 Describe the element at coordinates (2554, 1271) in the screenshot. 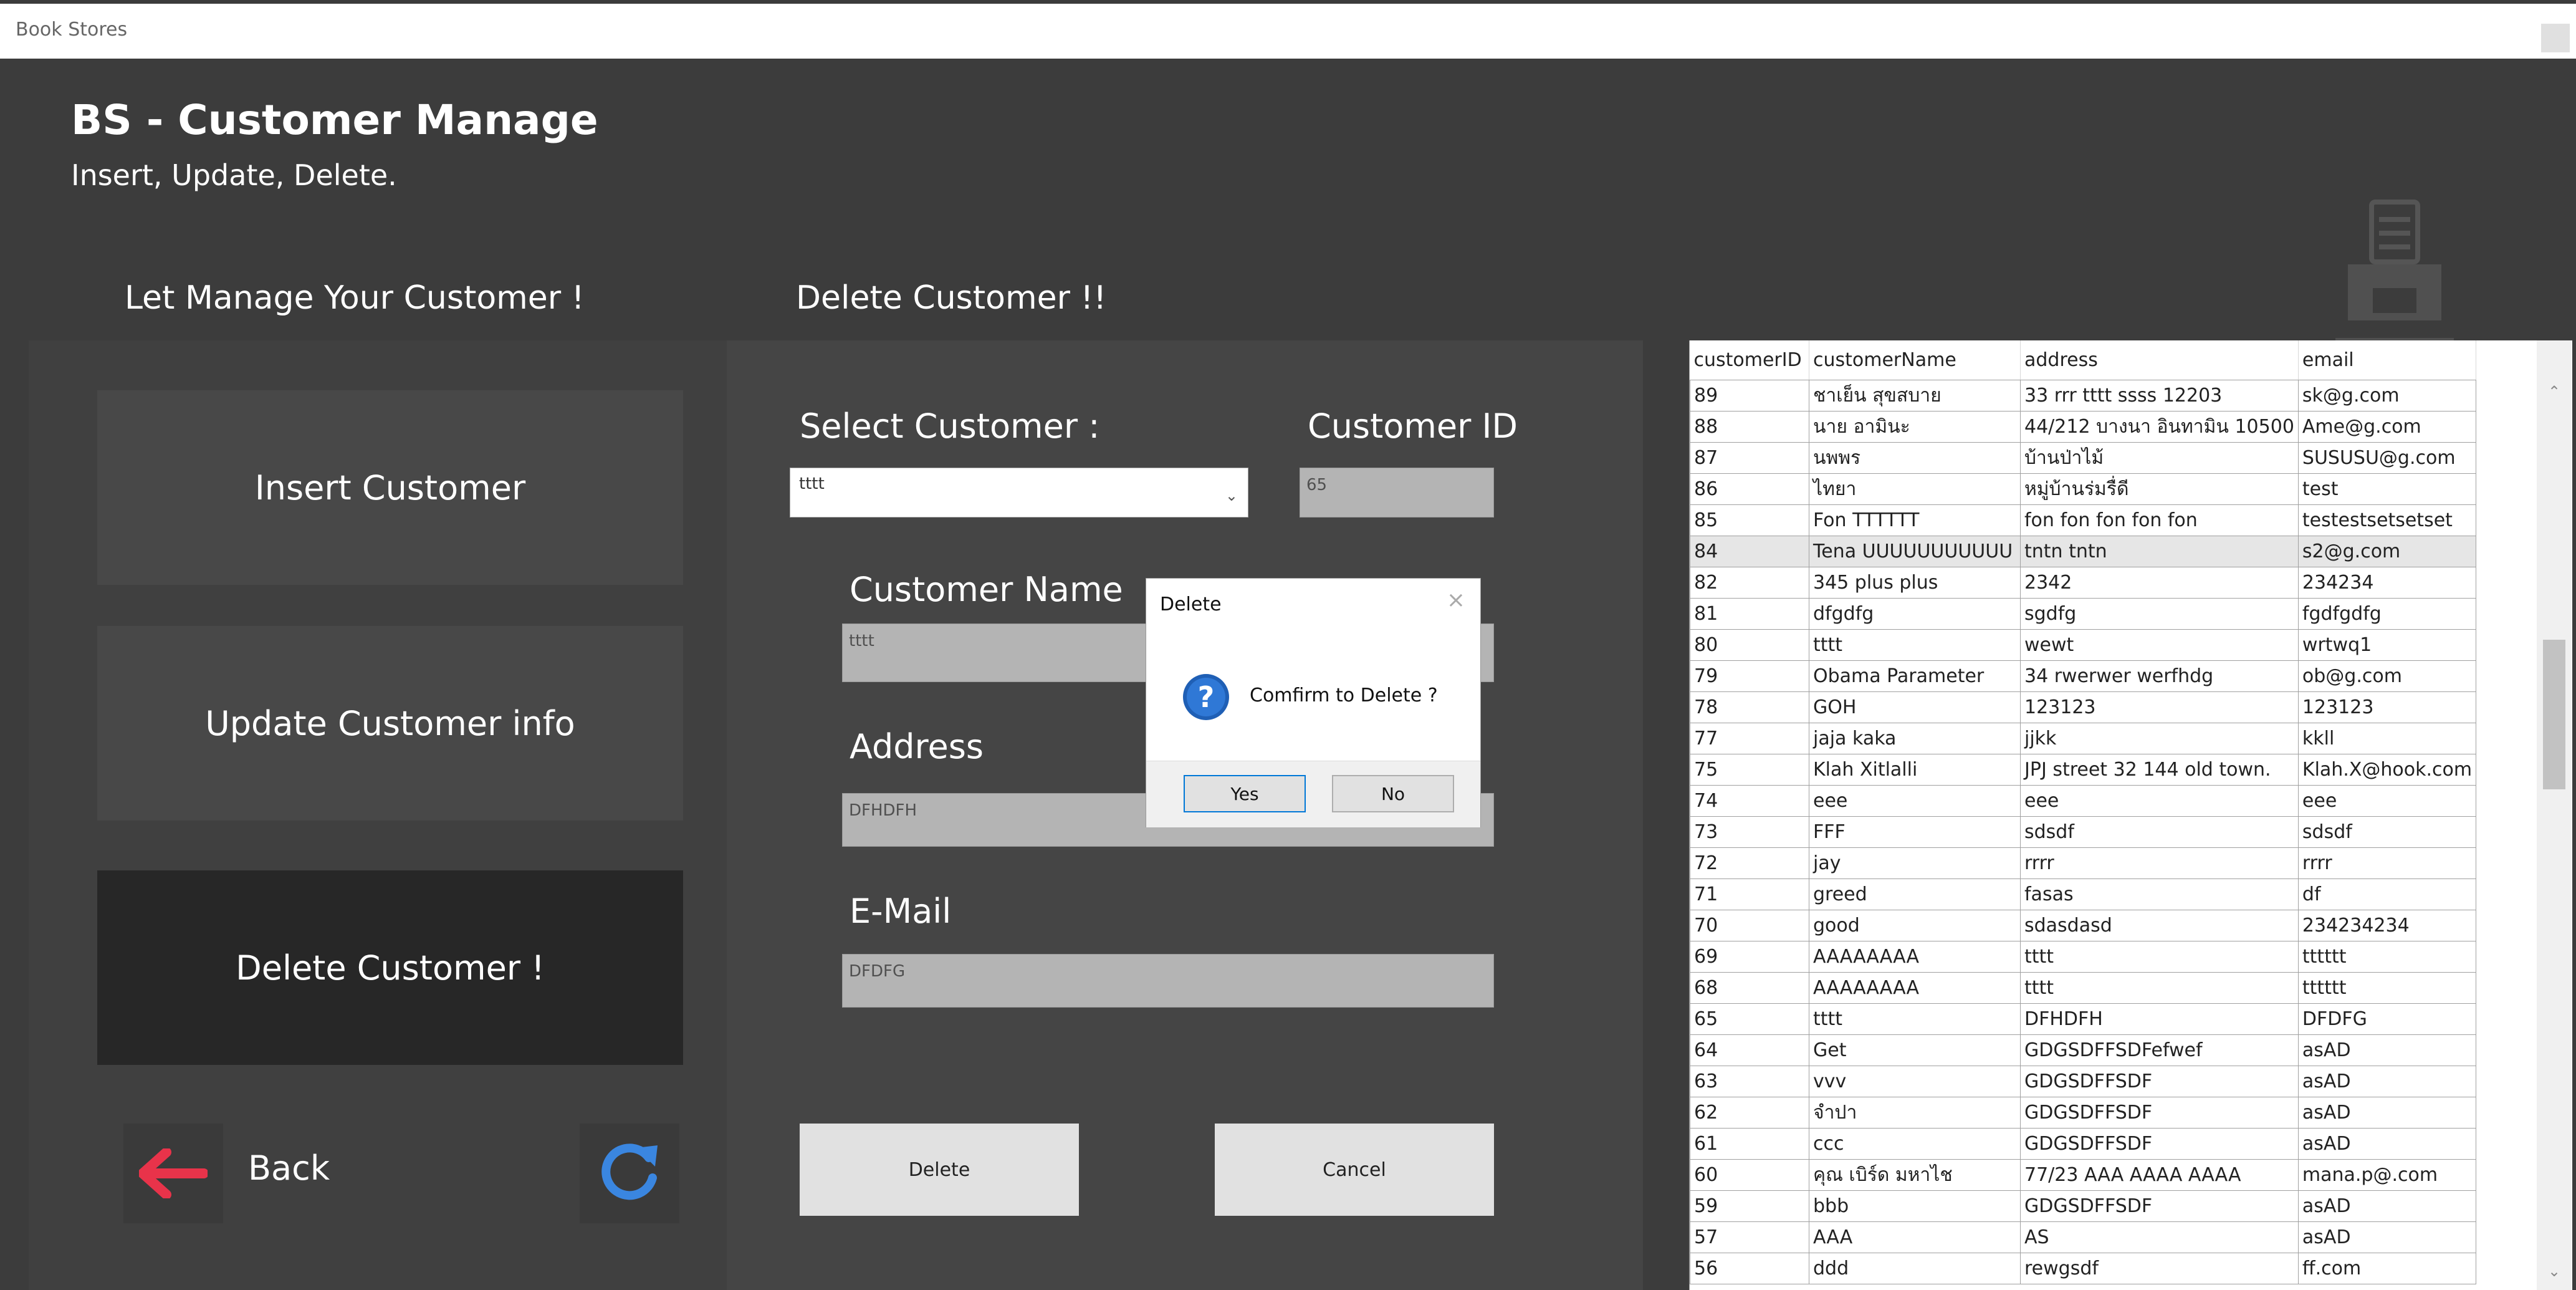

I see `scroll-down-icon: ⌄` at that location.